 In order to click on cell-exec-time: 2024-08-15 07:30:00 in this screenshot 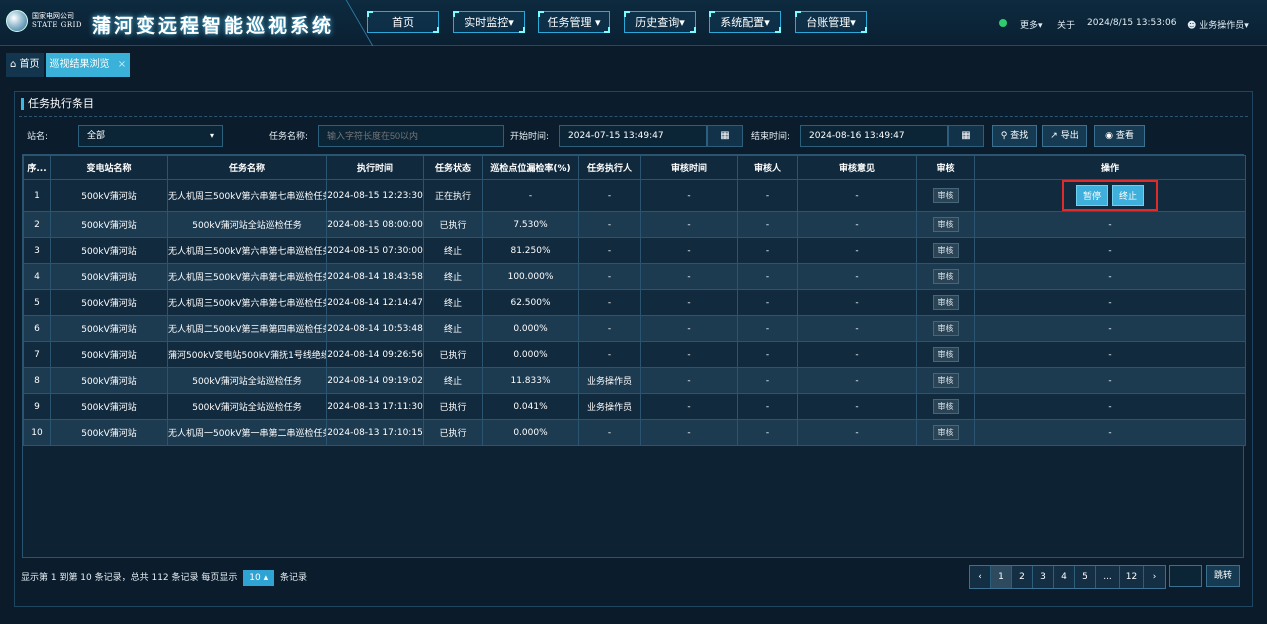, I will do `click(375, 250)`.